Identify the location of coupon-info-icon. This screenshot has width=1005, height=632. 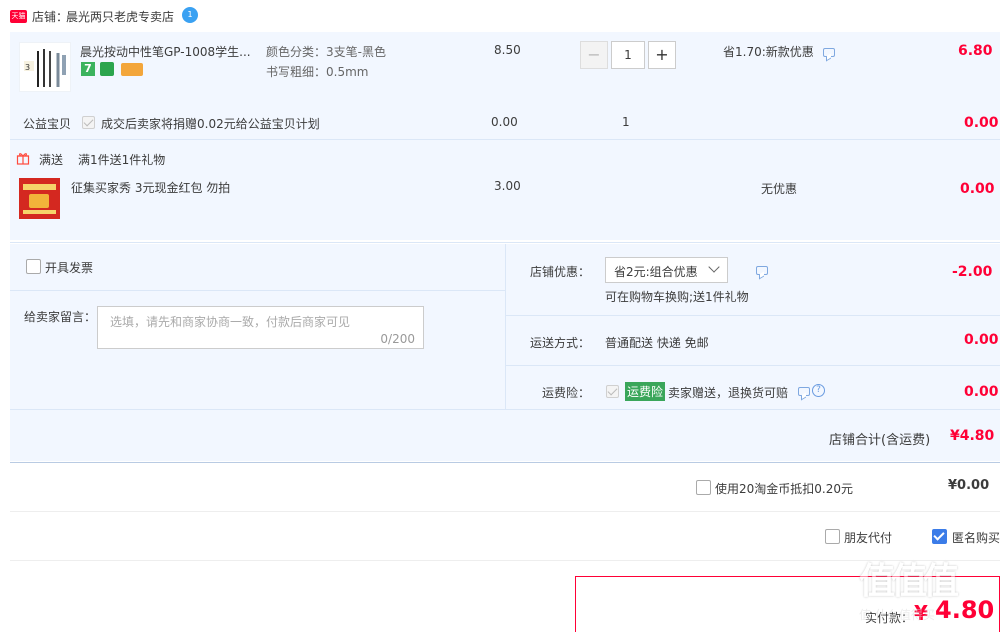
(762, 270).